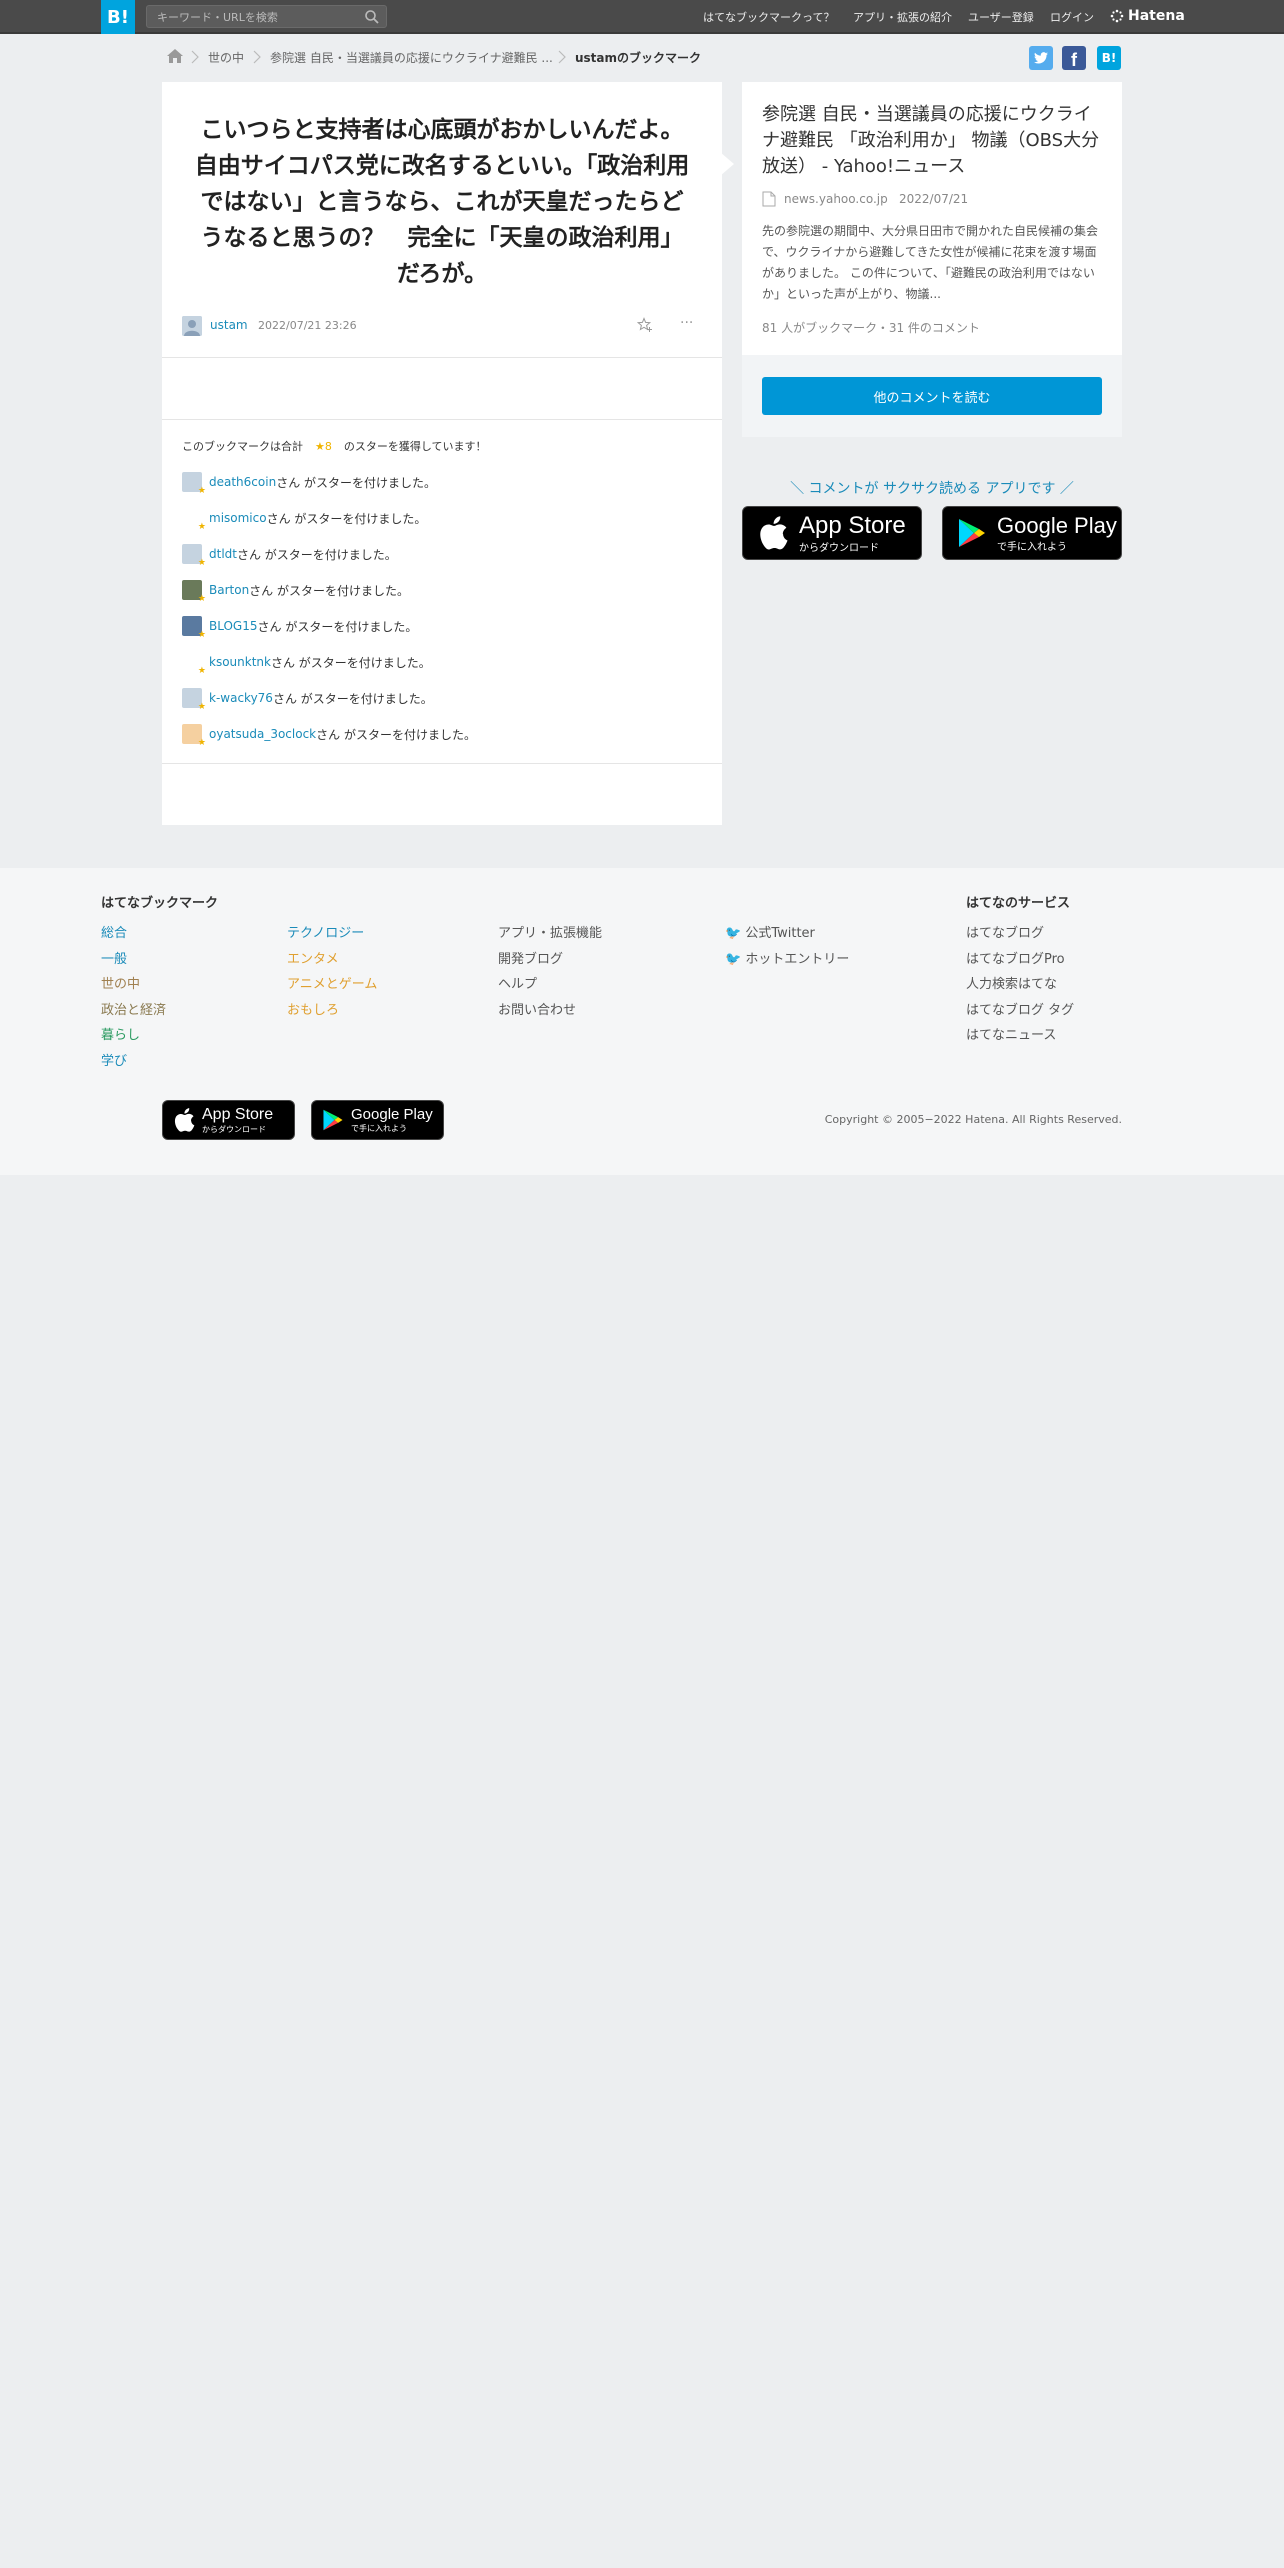 The image size is (1284, 2568). I want to click on star-user-link: dtldt, so click(223, 554).